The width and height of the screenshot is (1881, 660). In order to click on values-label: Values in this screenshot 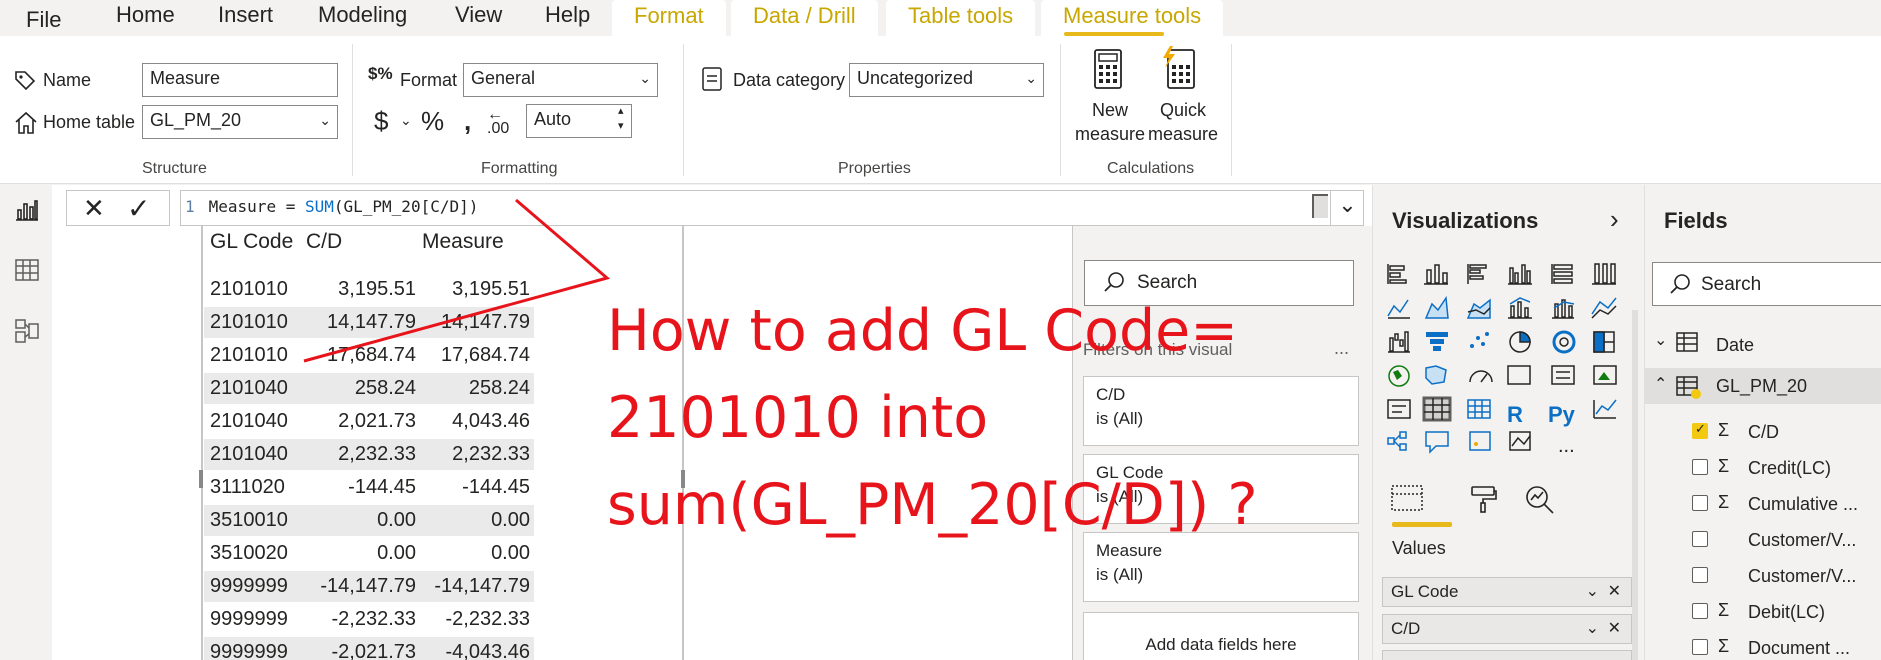, I will do `click(1419, 548)`.